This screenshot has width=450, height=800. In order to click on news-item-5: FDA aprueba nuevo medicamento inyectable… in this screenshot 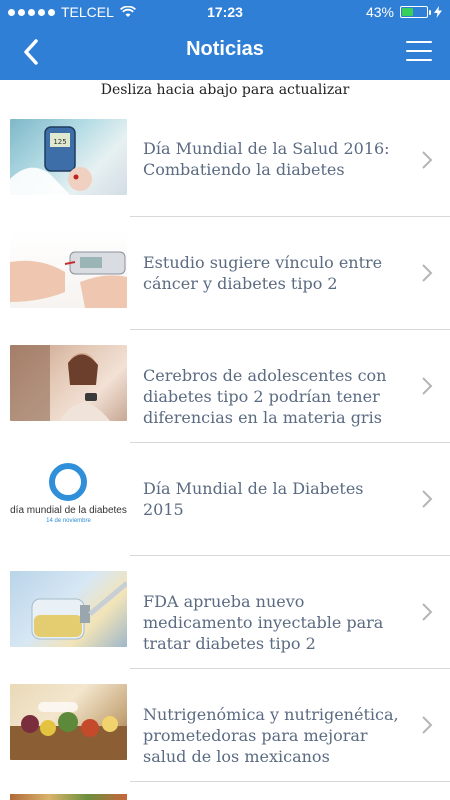, I will do `click(225, 612)`.